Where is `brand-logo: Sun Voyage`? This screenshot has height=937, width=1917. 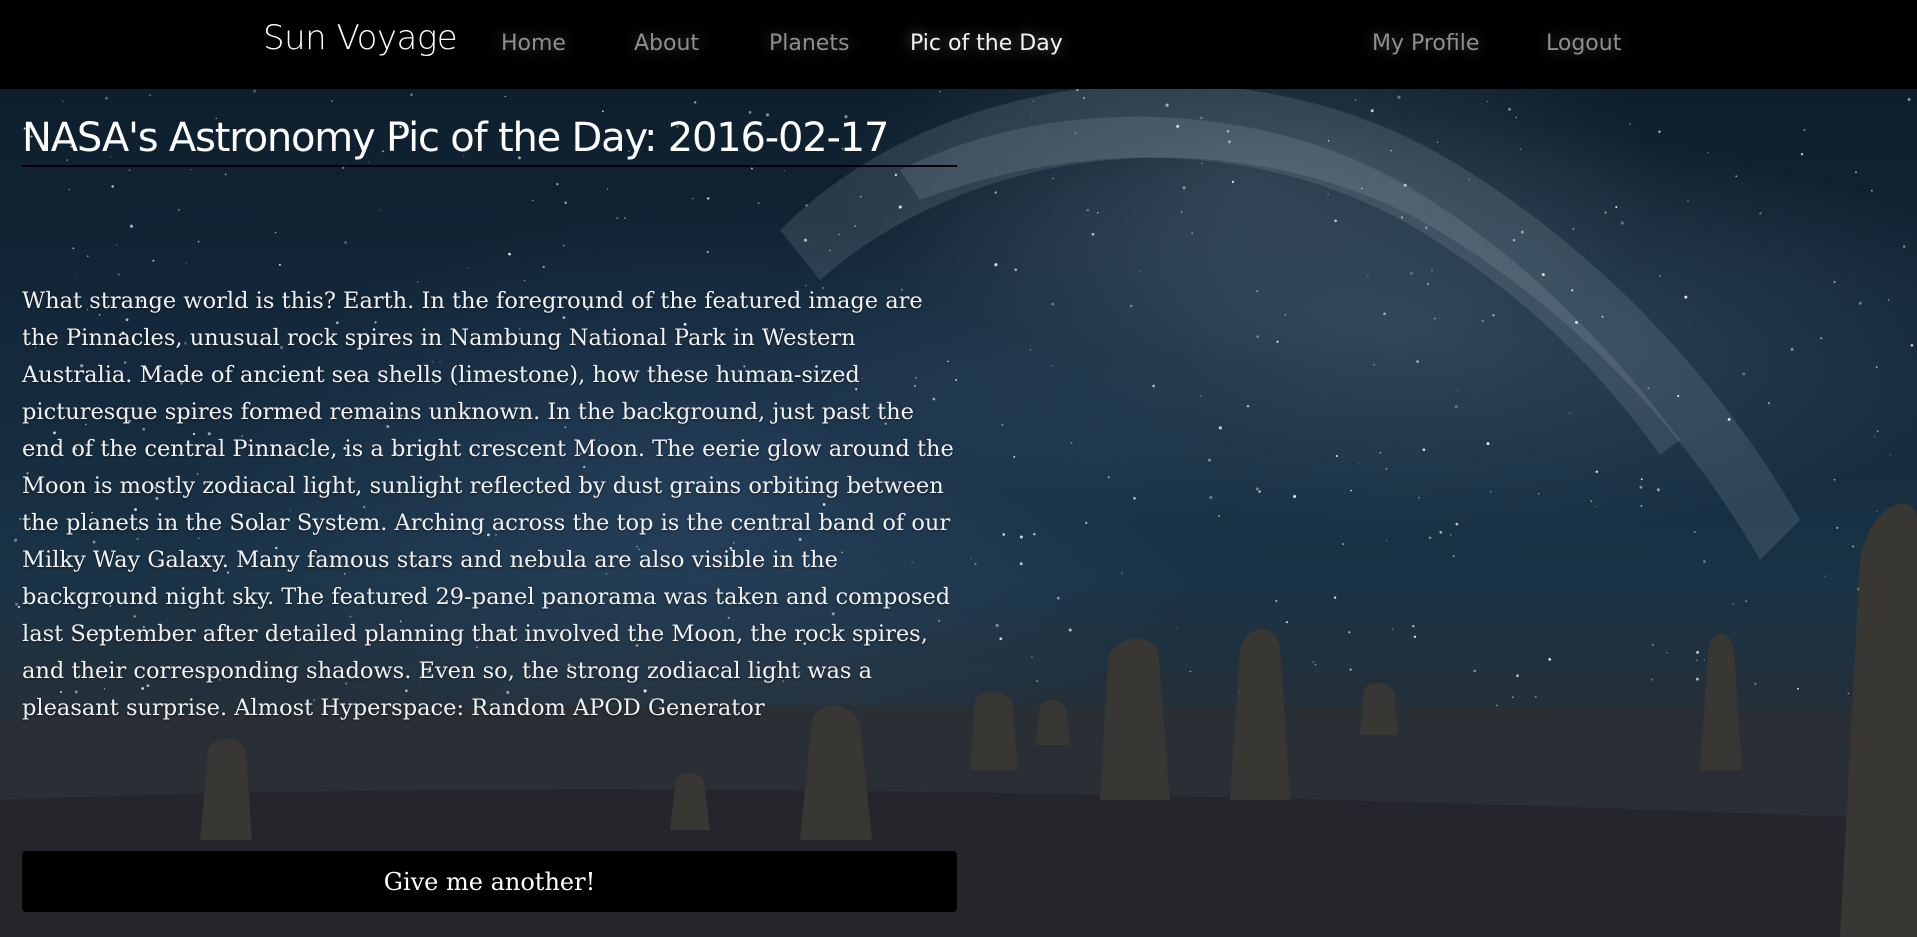
brand-logo: Sun Voyage is located at coordinates (360, 38).